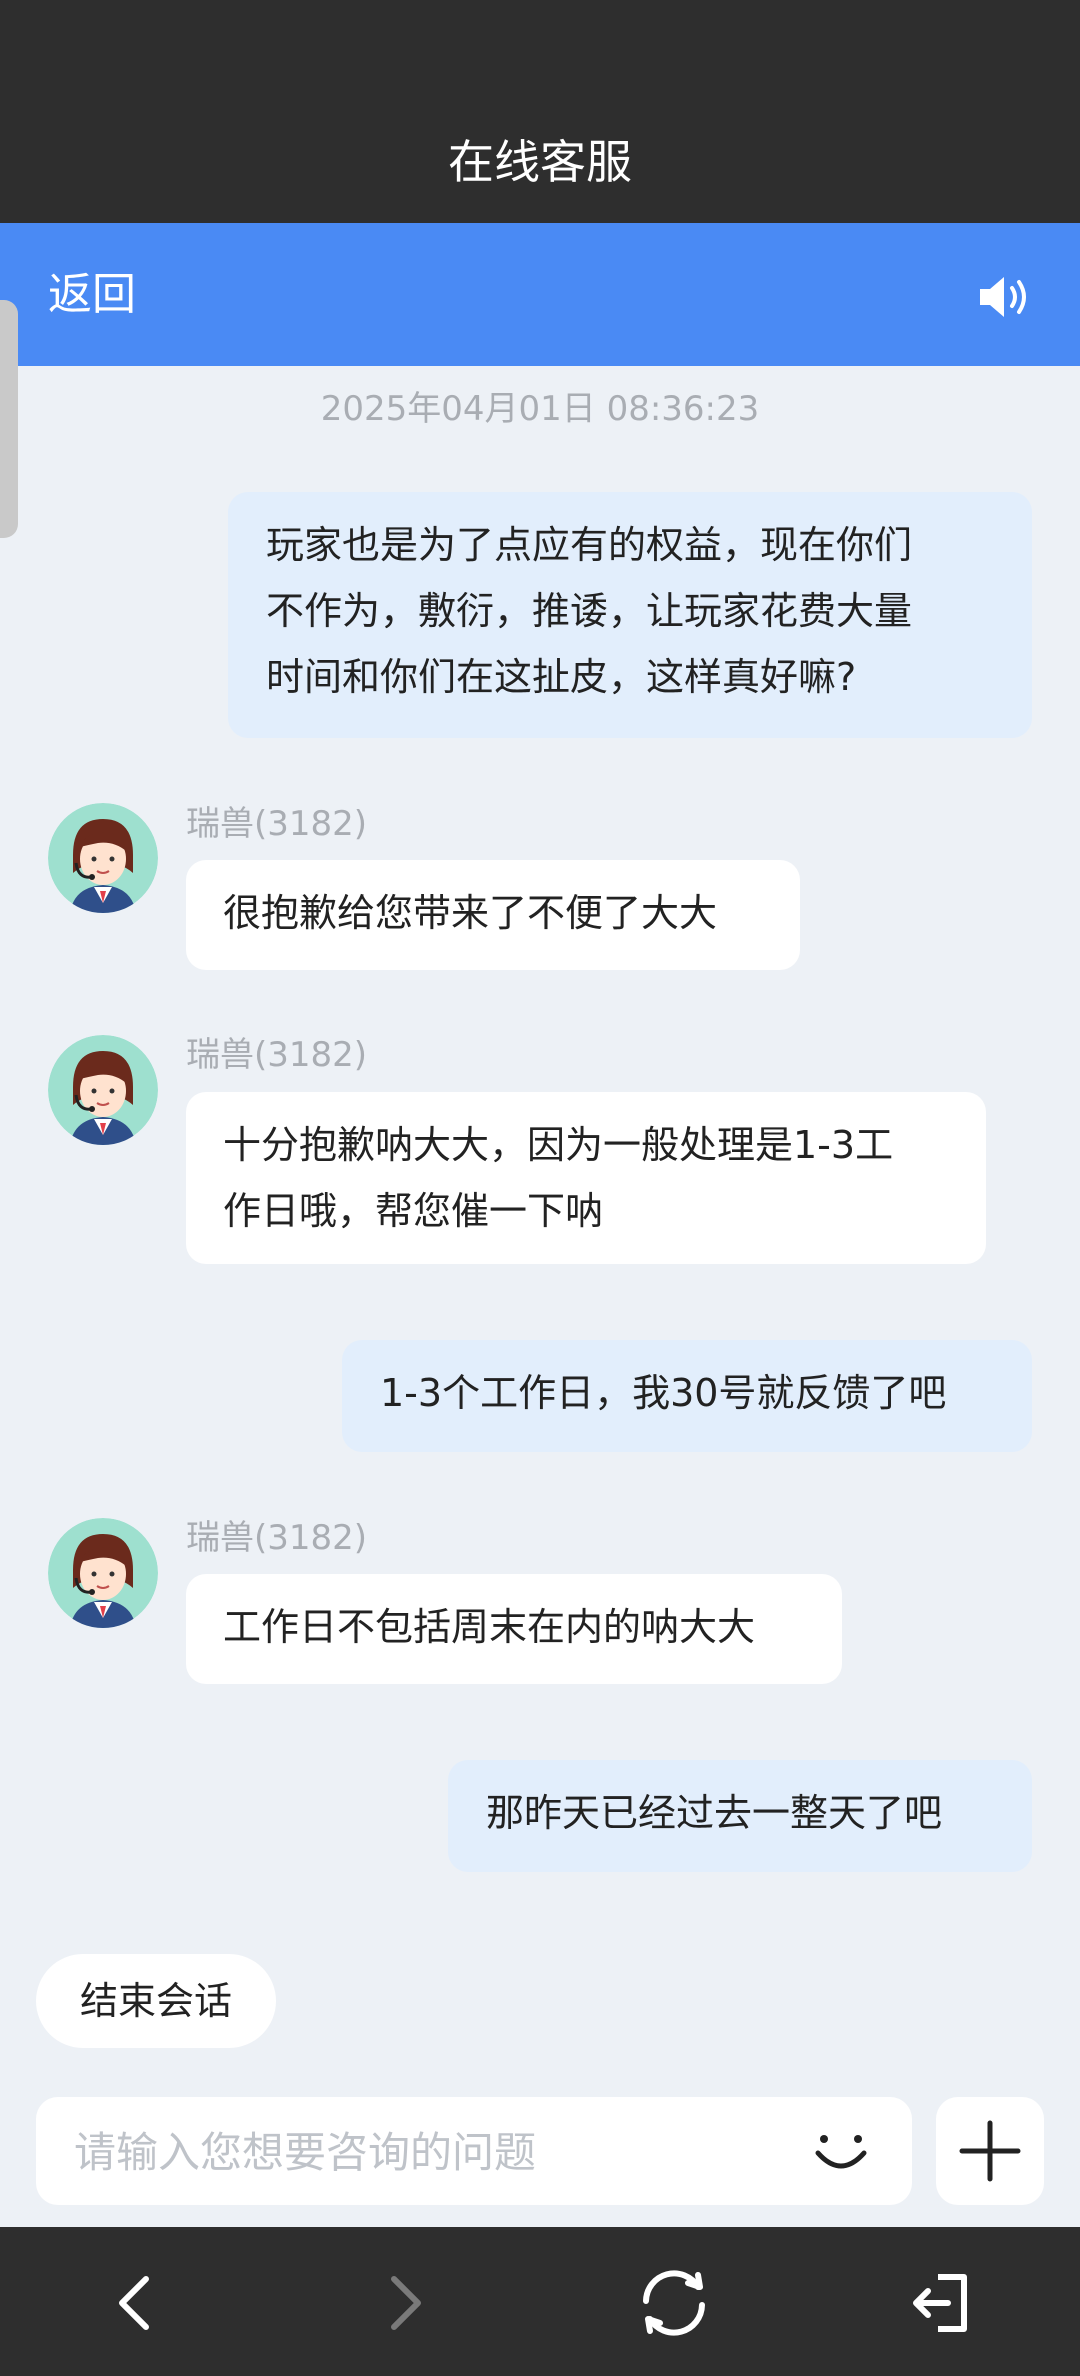 Image resolution: width=1080 pixels, height=2376 pixels. What do you see at coordinates (561, 677) in the screenshot?
I see `message-line: 时间和你们在这扯皮，这样真好嘛?` at bounding box center [561, 677].